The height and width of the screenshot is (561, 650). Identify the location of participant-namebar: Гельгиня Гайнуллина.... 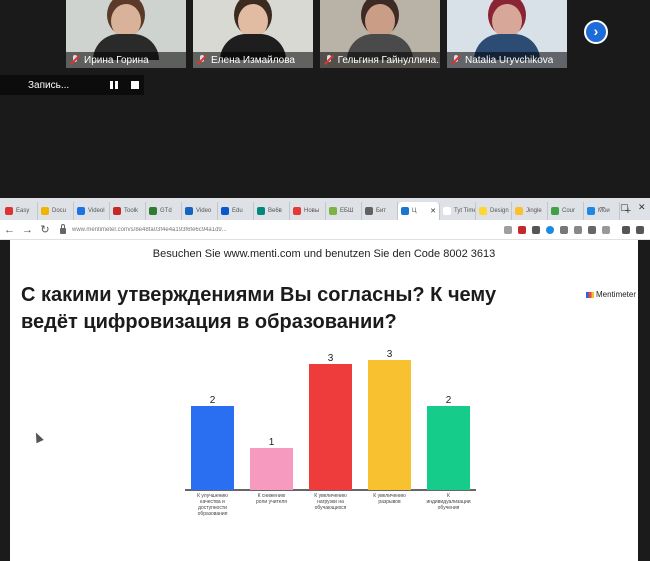
(380, 60).